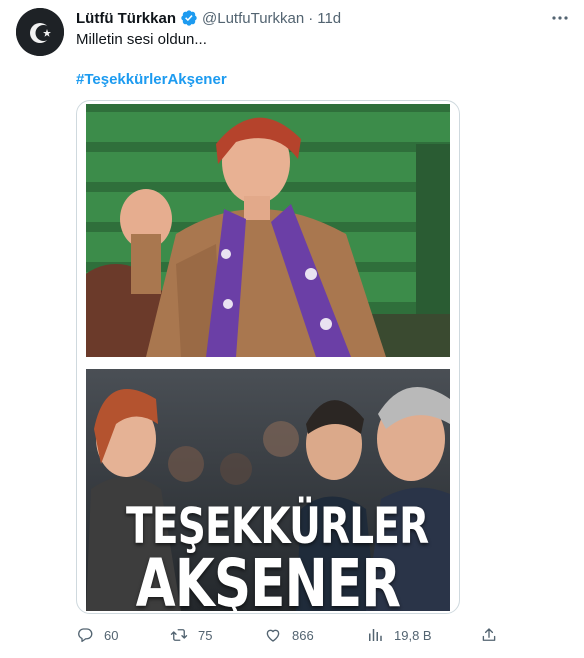 Image resolution: width=584 pixels, height=658 pixels. I want to click on like-count: 866, so click(303, 635).